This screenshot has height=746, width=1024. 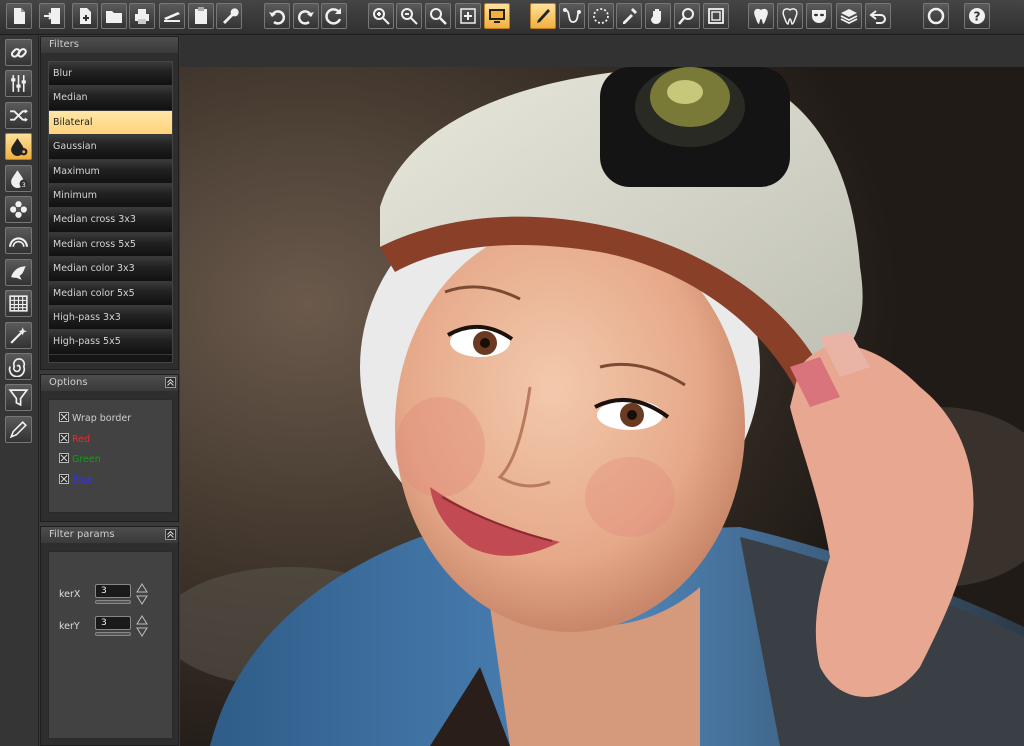 I want to click on double-chevron-up-icon, so click(x=170, y=382).